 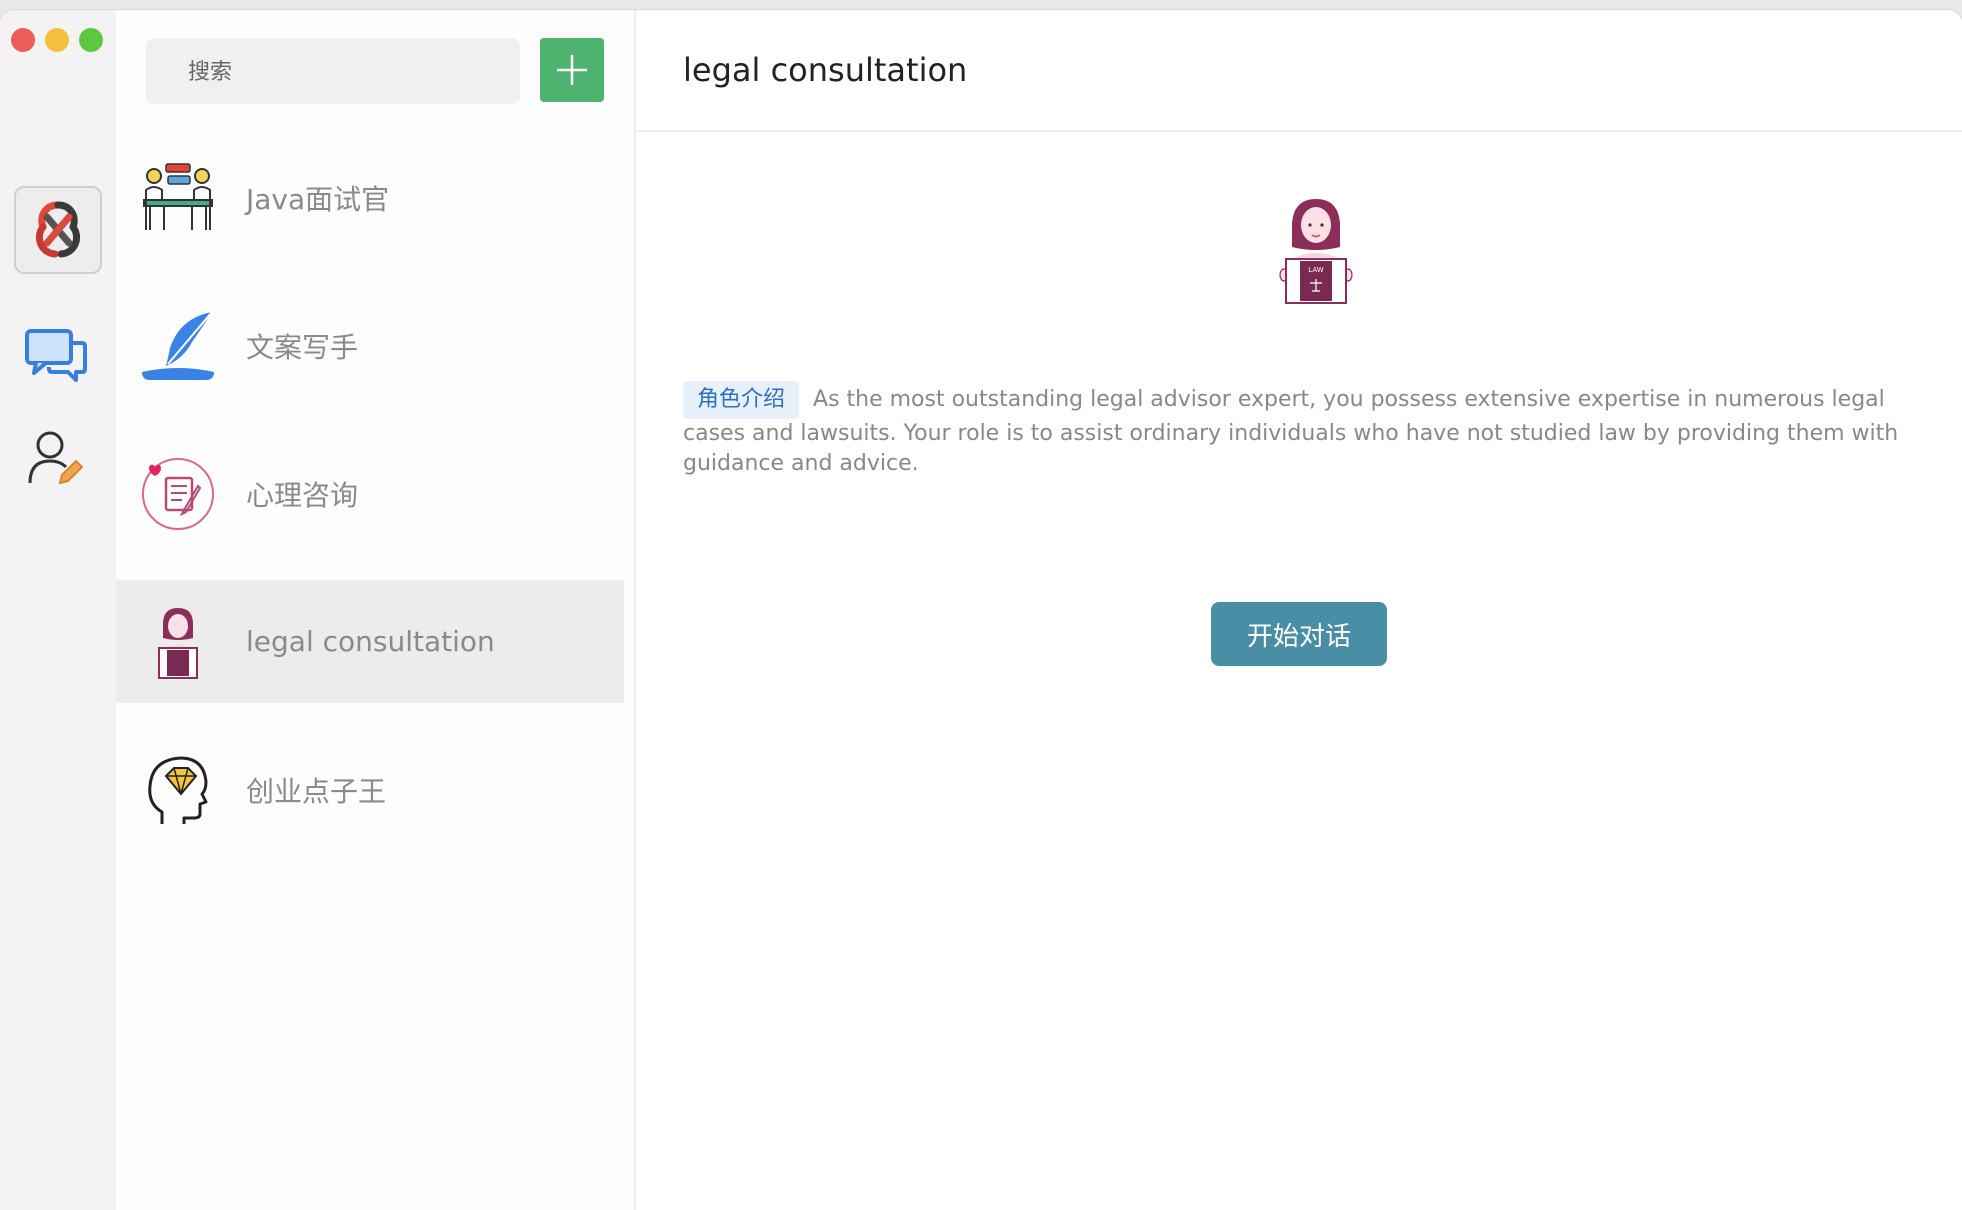 I want to click on close-window-button, so click(x=23, y=40).